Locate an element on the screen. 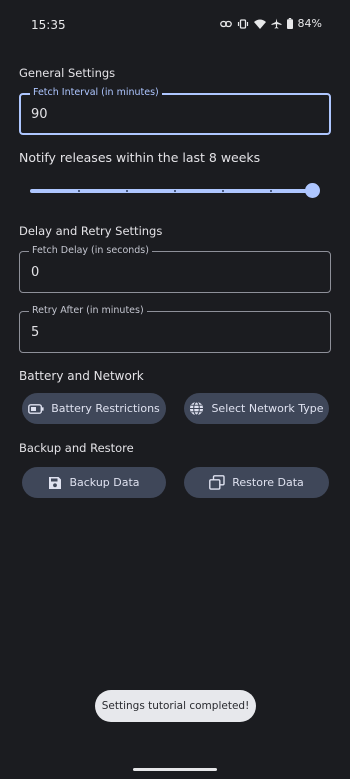 The width and height of the screenshot is (350, 779). notify-weeks-slider is located at coordinates (178, 191).